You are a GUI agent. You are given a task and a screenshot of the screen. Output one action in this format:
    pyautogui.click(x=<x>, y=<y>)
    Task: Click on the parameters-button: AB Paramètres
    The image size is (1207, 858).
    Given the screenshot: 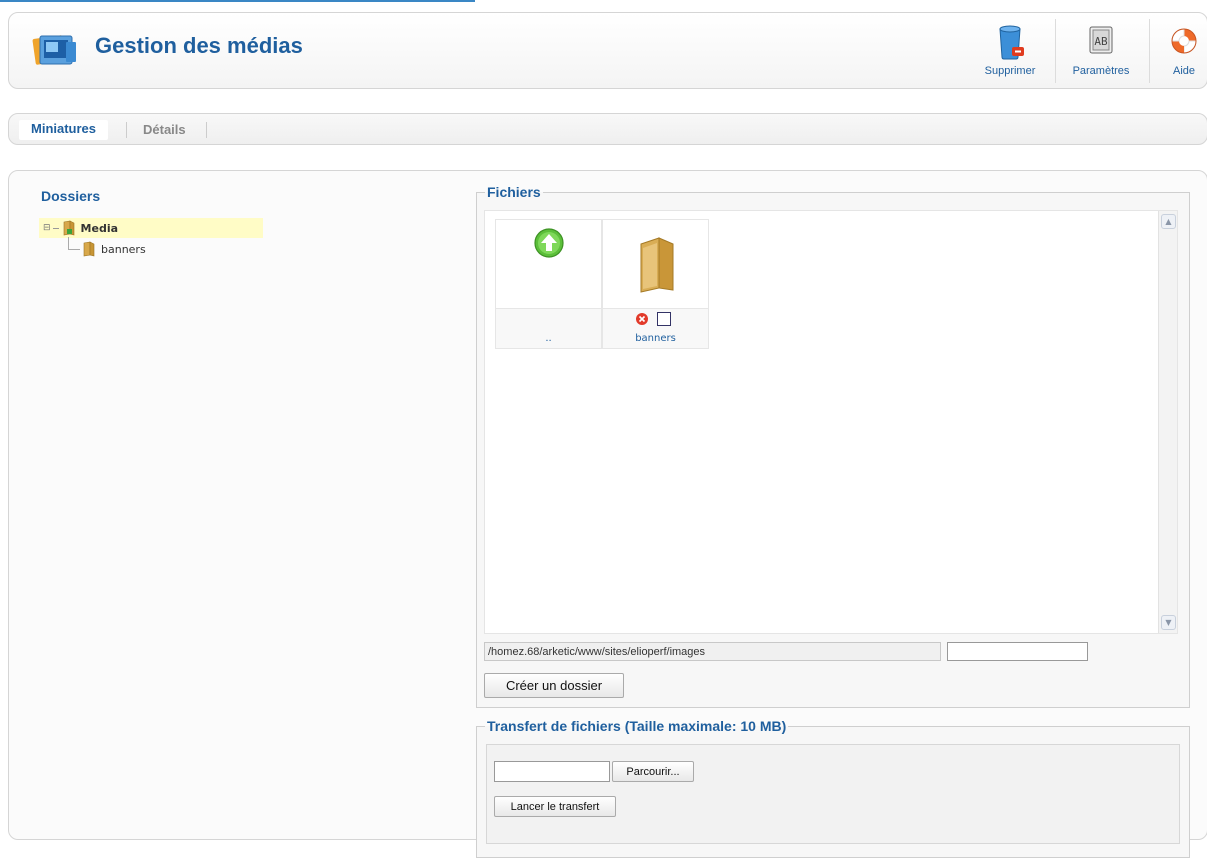 What is the action you would take?
    pyautogui.click(x=1101, y=50)
    